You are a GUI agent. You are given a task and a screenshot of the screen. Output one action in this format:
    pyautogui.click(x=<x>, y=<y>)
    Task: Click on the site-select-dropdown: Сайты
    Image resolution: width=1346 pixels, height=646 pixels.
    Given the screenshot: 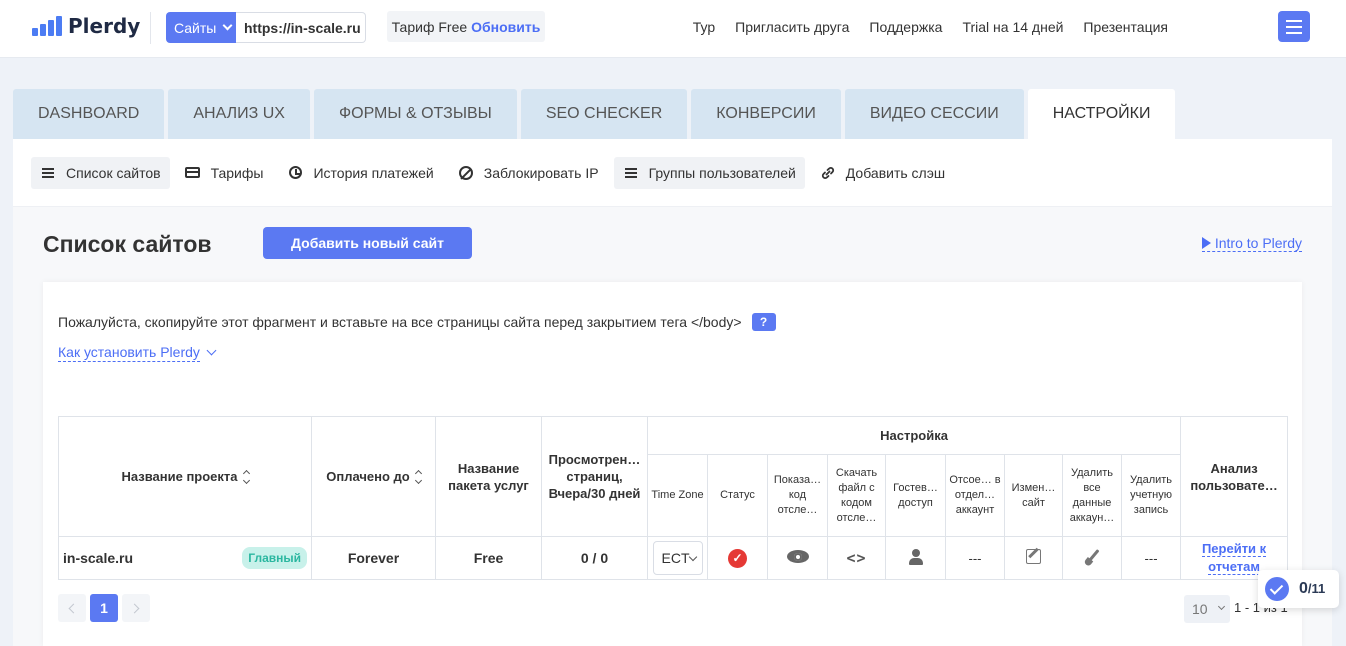 What is the action you would take?
    pyautogui.click(x=201, y=27)
    